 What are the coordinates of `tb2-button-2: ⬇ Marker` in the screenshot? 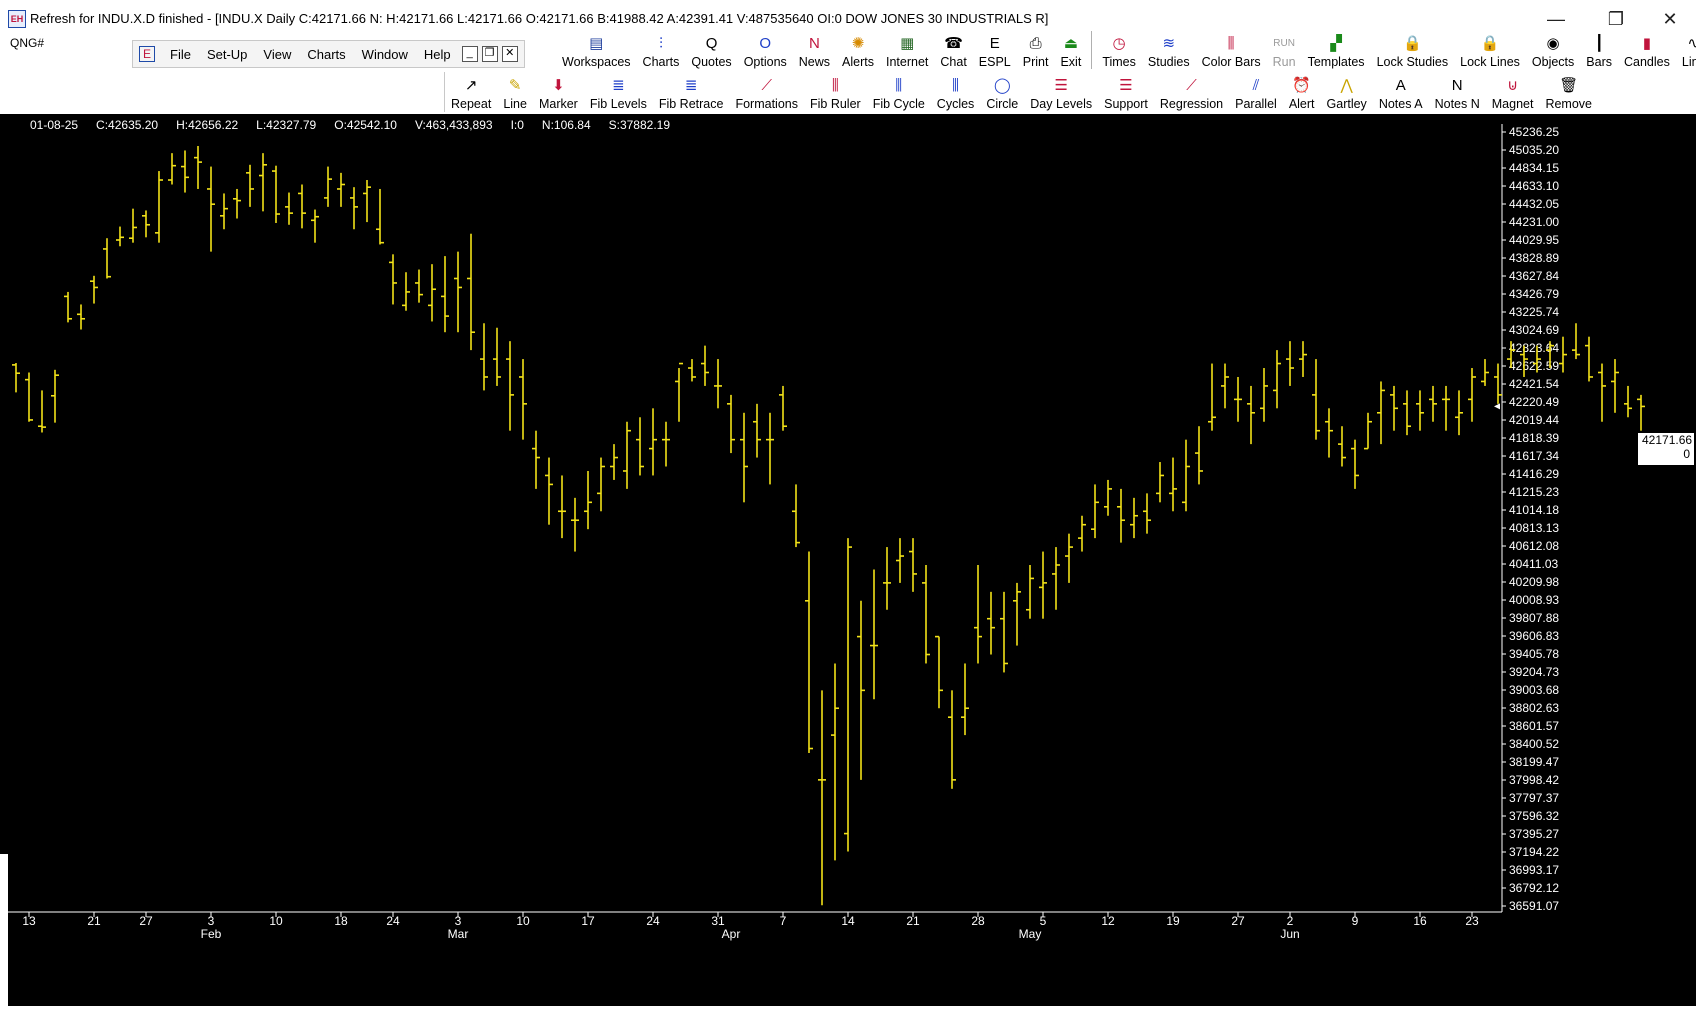 It's located at (558, 92).